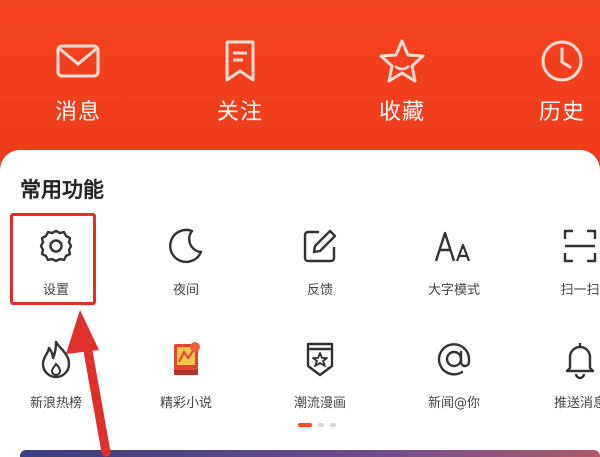 The width and height of the screenshot is (600, 457). I want to click on star-icon, so click(402, 61).